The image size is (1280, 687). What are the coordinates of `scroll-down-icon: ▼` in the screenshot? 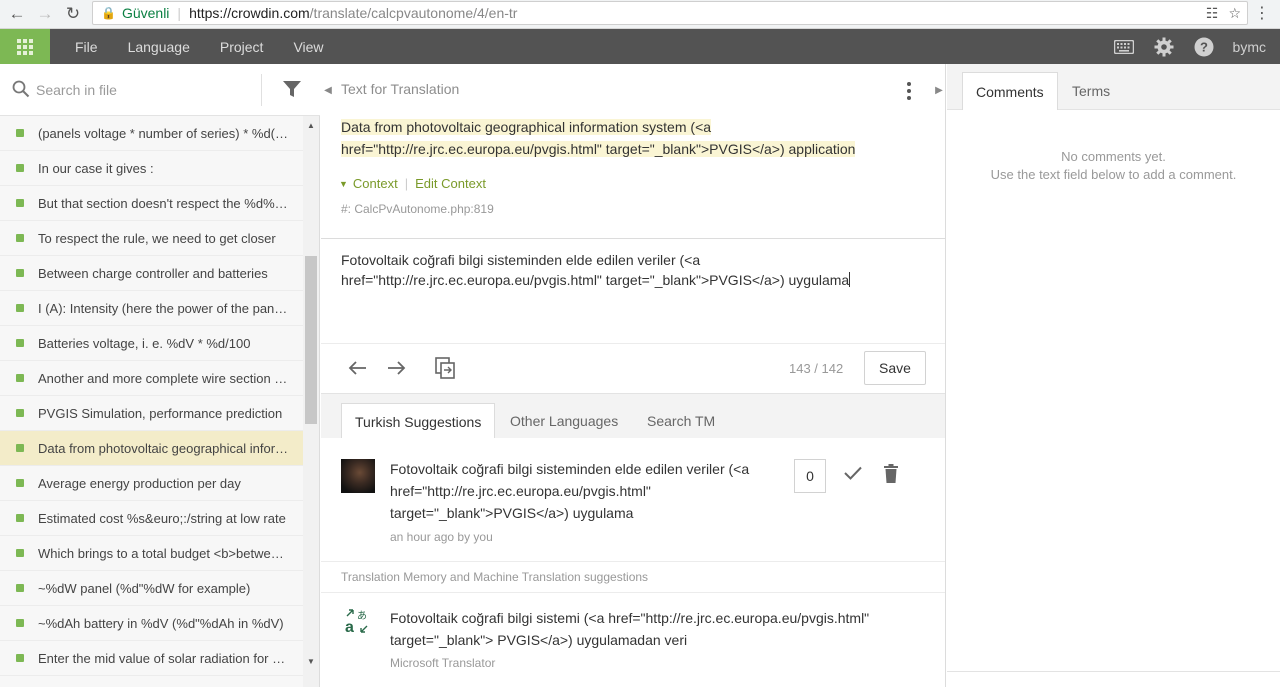 It's located at (311, 662).